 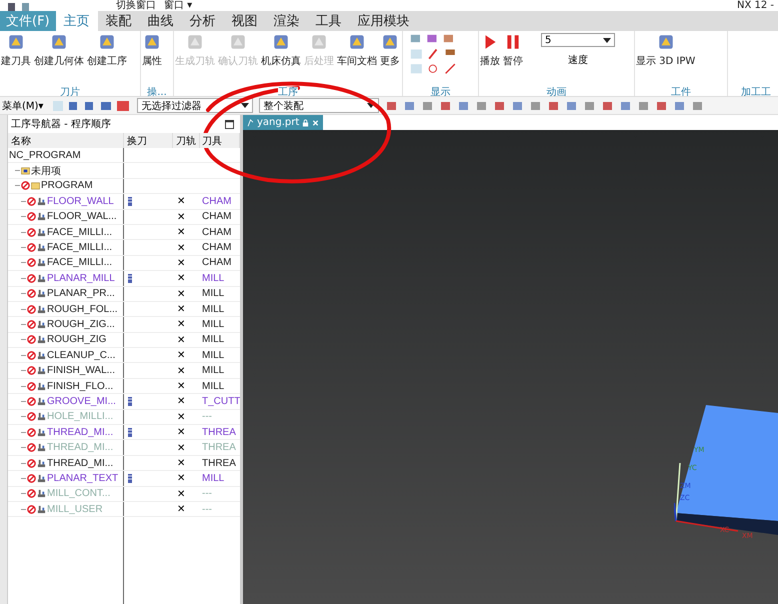 I want to click on table-row: 未用项, so click(x=124, y=171).